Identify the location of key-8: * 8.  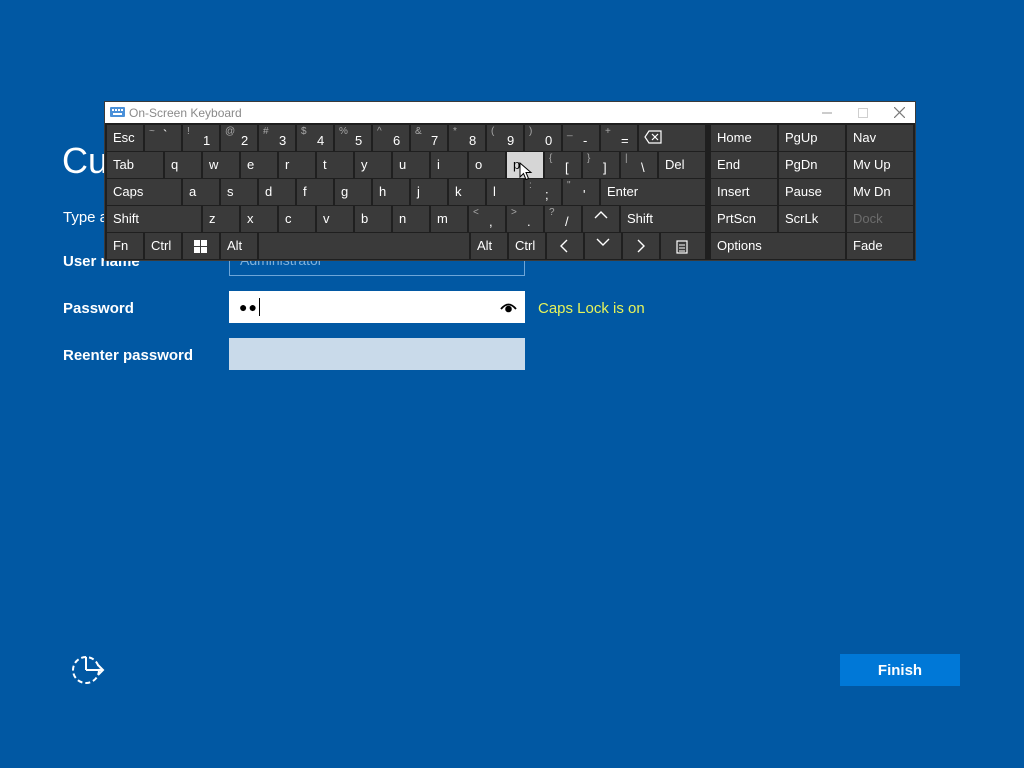
(467, 138).